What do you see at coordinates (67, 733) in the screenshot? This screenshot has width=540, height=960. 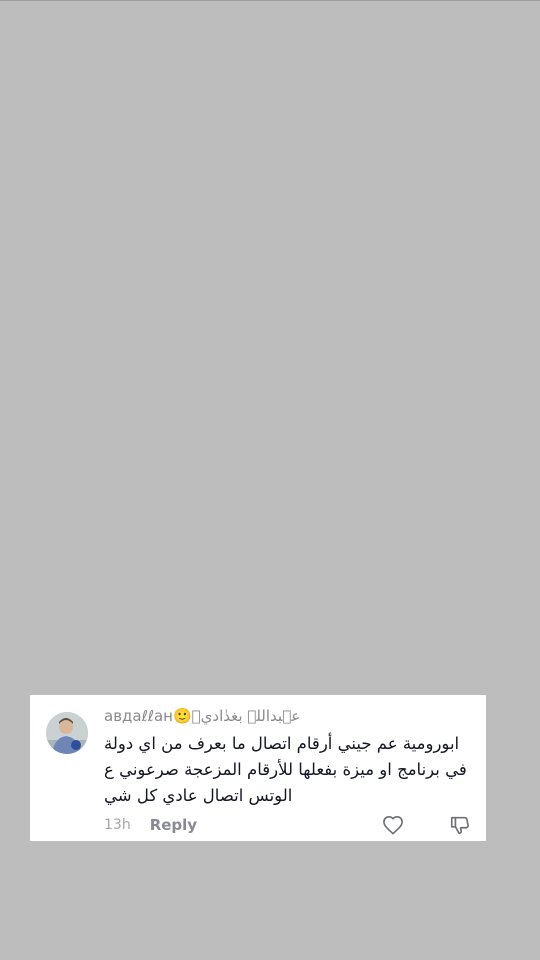 I see `avatar` at bounding box center [67, 733].